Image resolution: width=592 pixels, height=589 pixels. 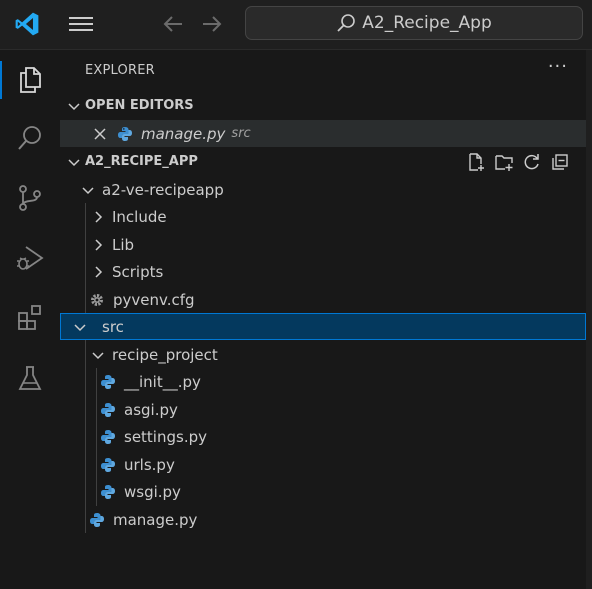 I want to click on close-icon, so click(x=100, y=134).